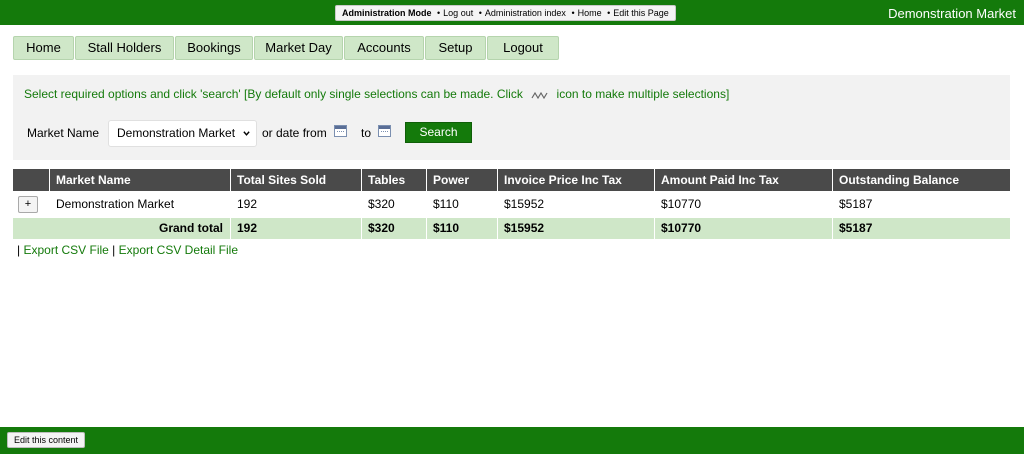 This screenshot has width=1024, height=454. I want to click on expand-row-button: +, so click(28, 205).